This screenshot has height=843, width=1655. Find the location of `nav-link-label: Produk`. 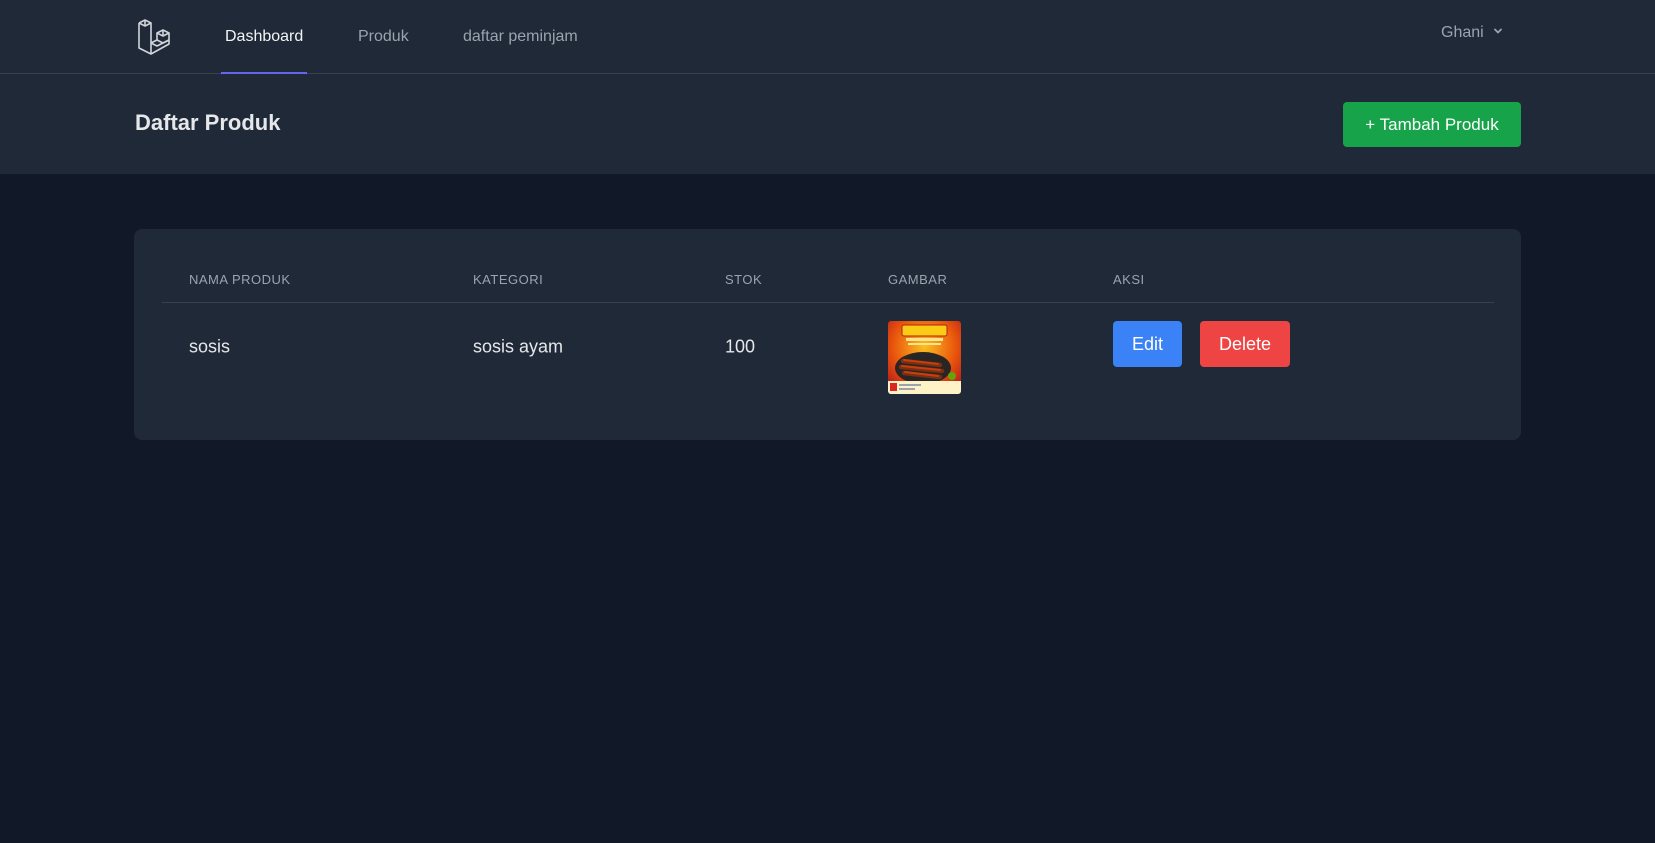

nav-link-label: Produk is located at coordinates (383, 36).